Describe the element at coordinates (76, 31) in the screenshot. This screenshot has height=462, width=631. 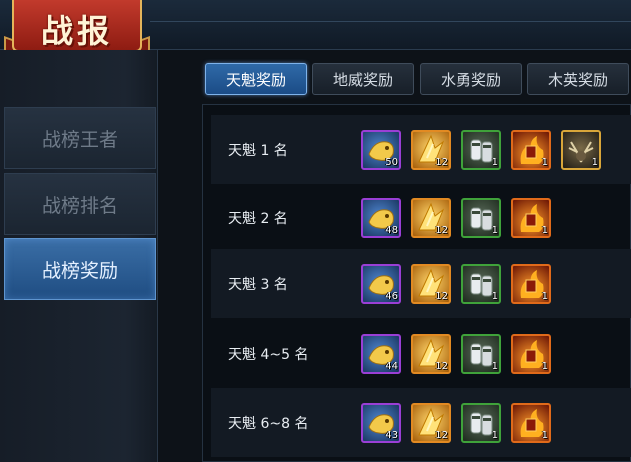
I see `page-title: 战报` at that location.